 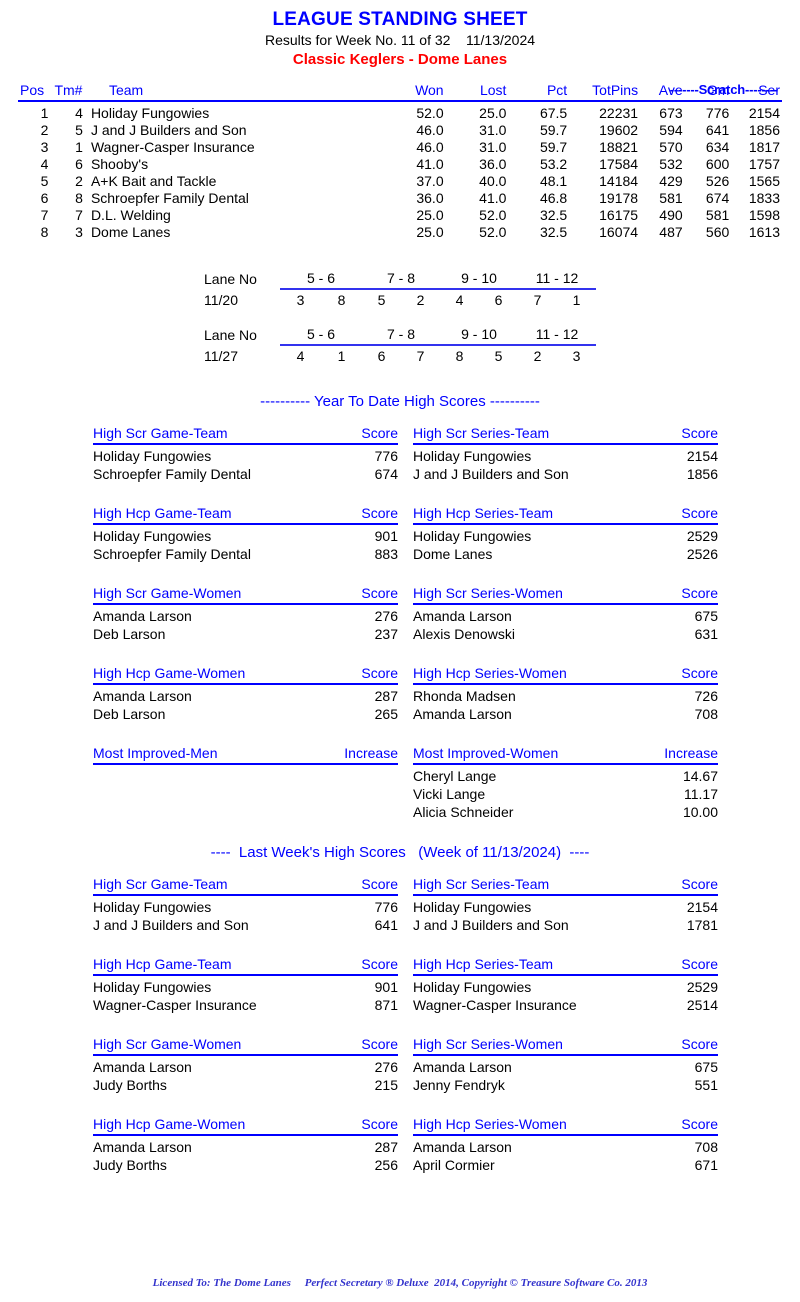 What do you see at coordinates (79, 130) in the screenshot?
I see `cell-tm: 5` at bounding box center [79, 130].